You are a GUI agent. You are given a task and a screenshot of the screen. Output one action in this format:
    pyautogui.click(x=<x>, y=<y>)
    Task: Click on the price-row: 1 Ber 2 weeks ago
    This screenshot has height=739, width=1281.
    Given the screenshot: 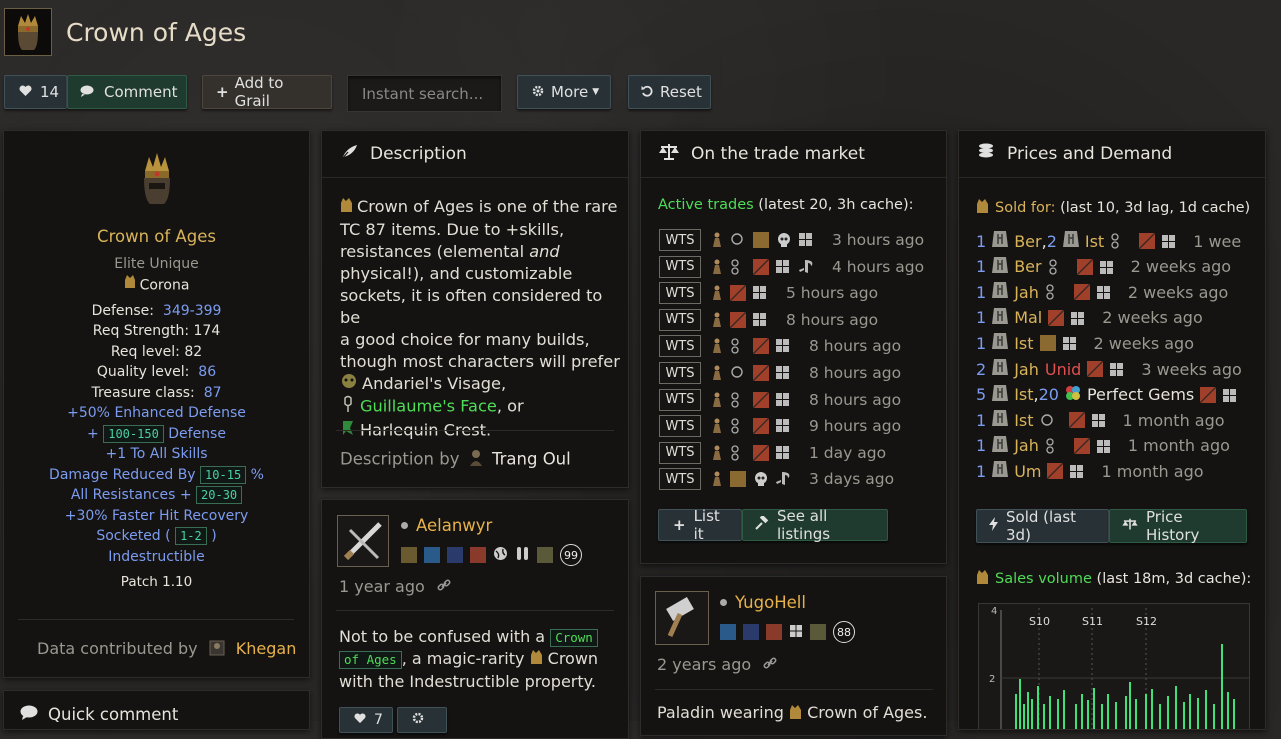 What is the action you would take?
    pyautogui.click(x=1103, y=267)
    